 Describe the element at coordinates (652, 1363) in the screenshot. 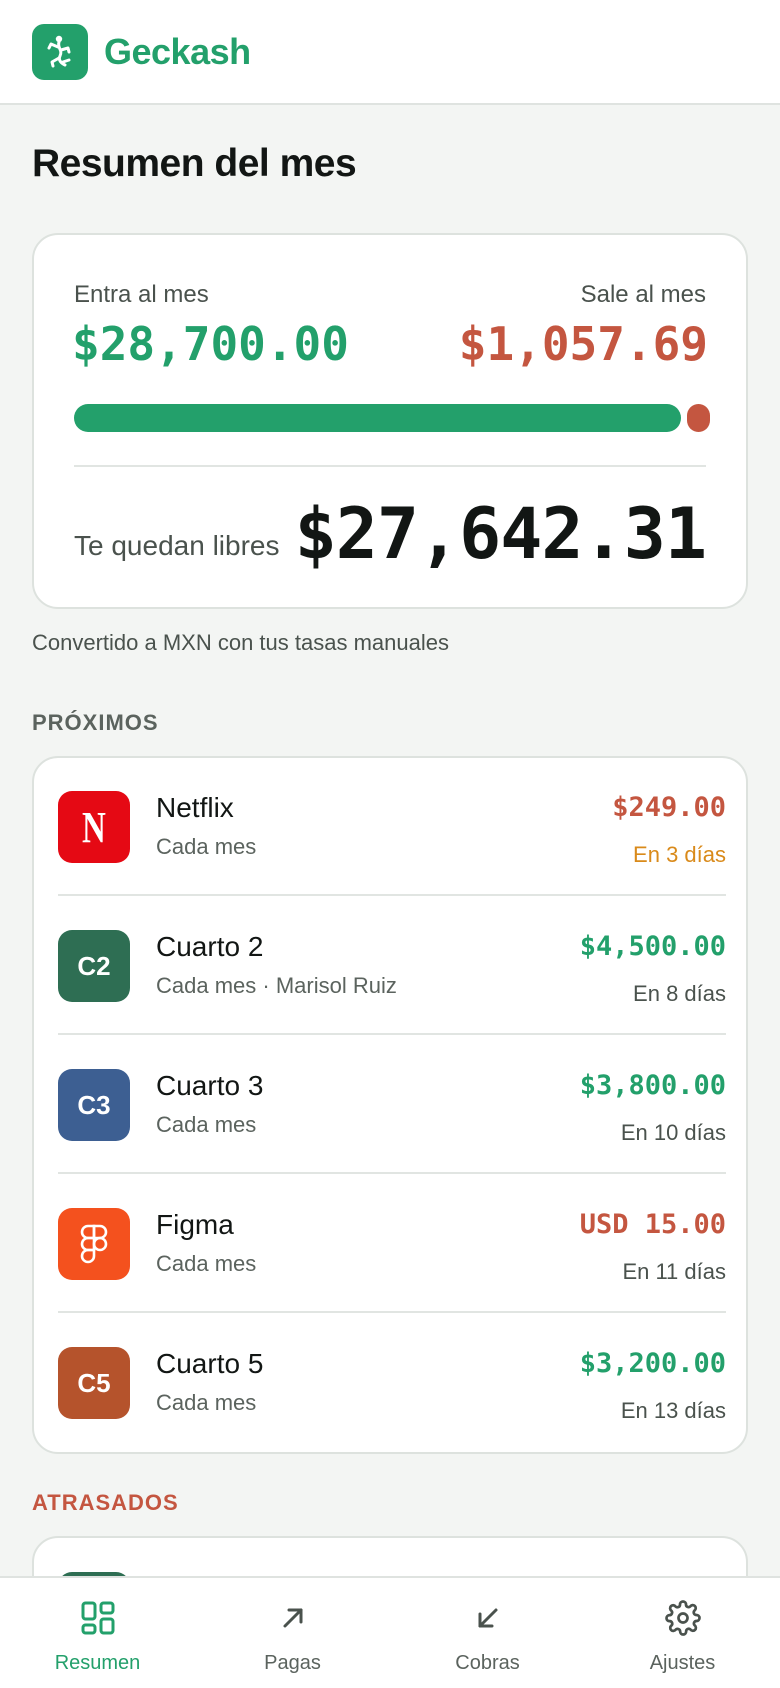

I see `item-amount: $3,200.00` at that location.